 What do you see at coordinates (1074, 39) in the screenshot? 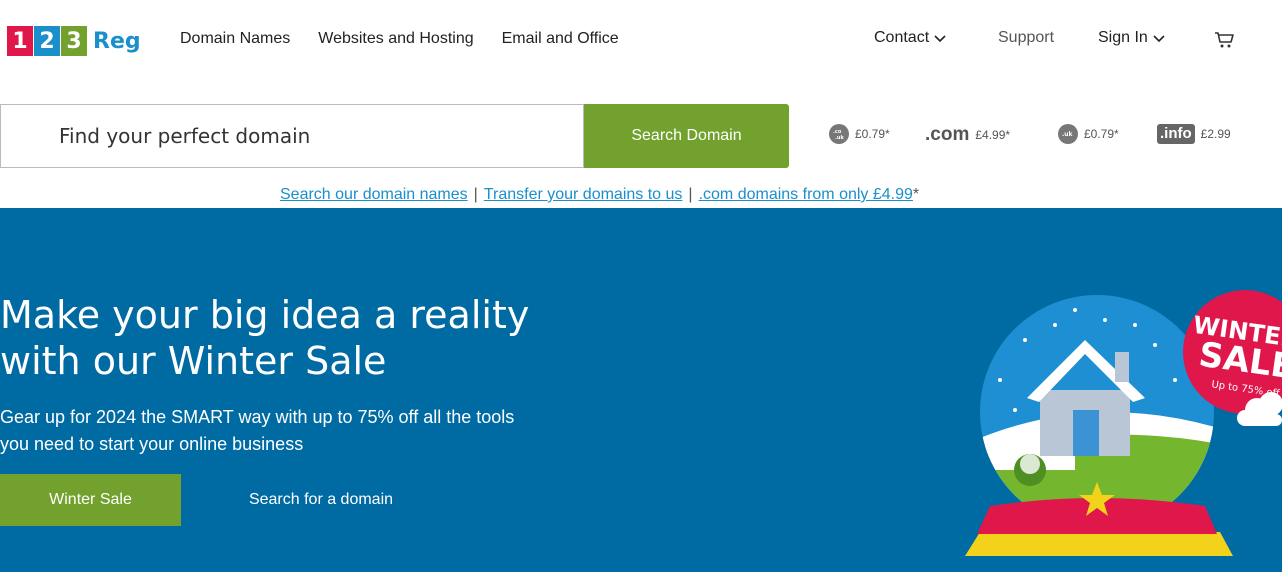
I see `utility-nav: Contact Support Sign In` at bounding box center [1074, 39].